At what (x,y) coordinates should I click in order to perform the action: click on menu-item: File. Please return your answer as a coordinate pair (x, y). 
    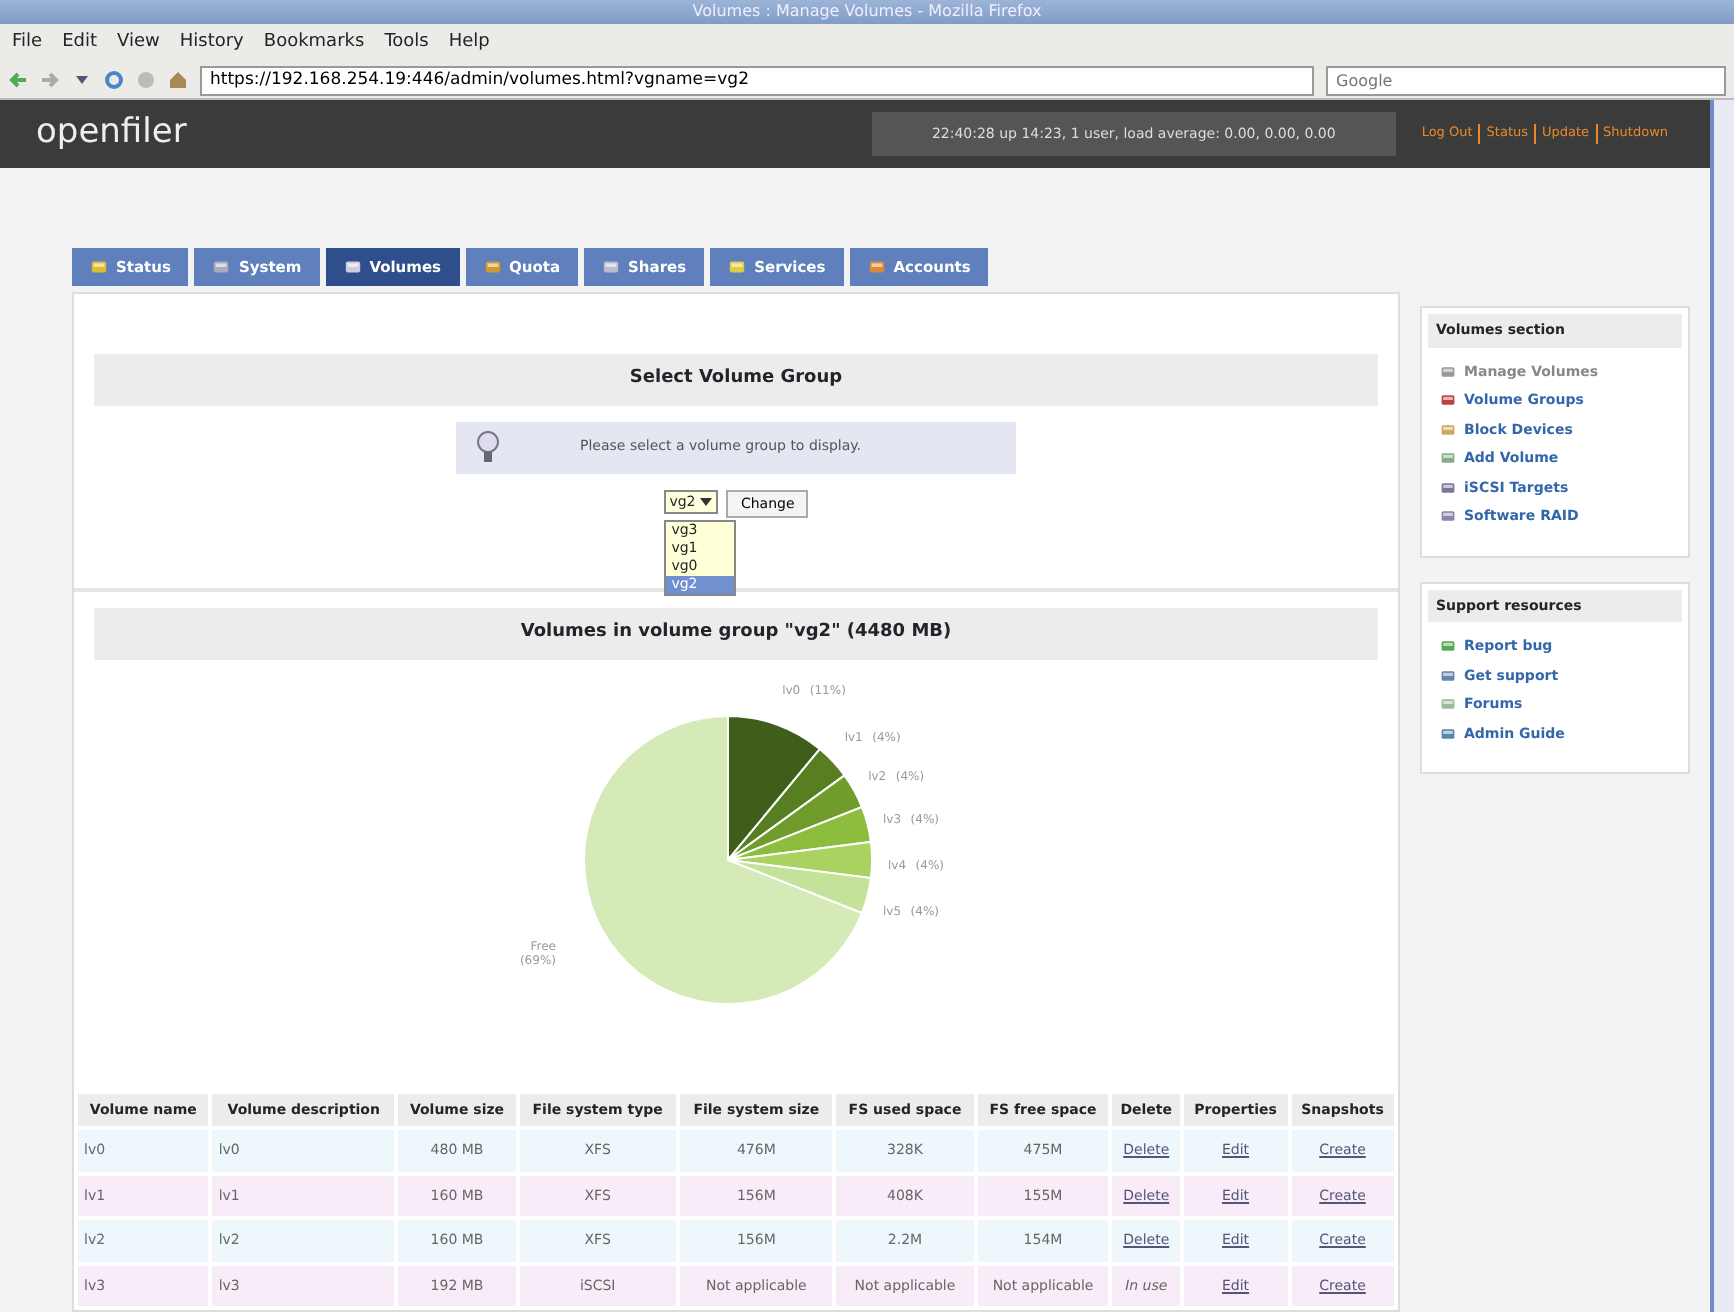
    Looking at the image, I should click on (27, 43).